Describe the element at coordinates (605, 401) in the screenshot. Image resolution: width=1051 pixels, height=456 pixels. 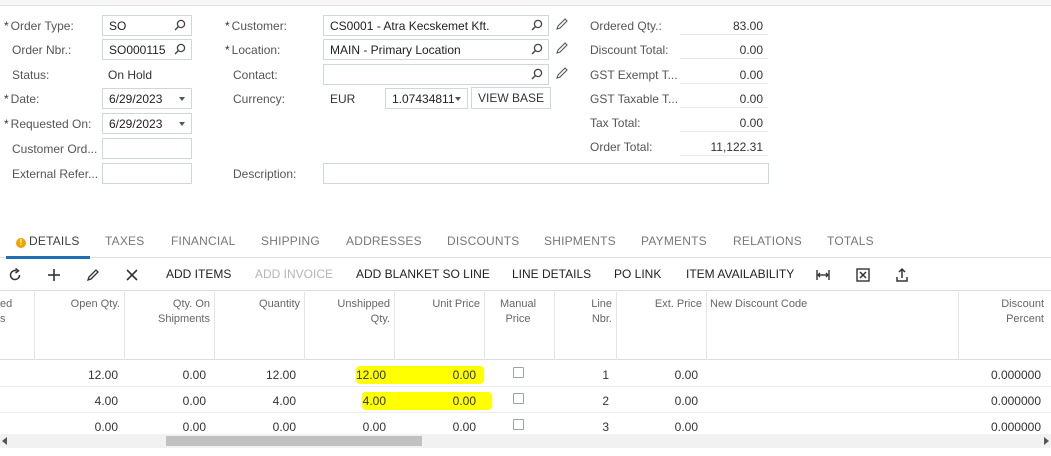
I see `cell-line-nbr: 2` at that location.